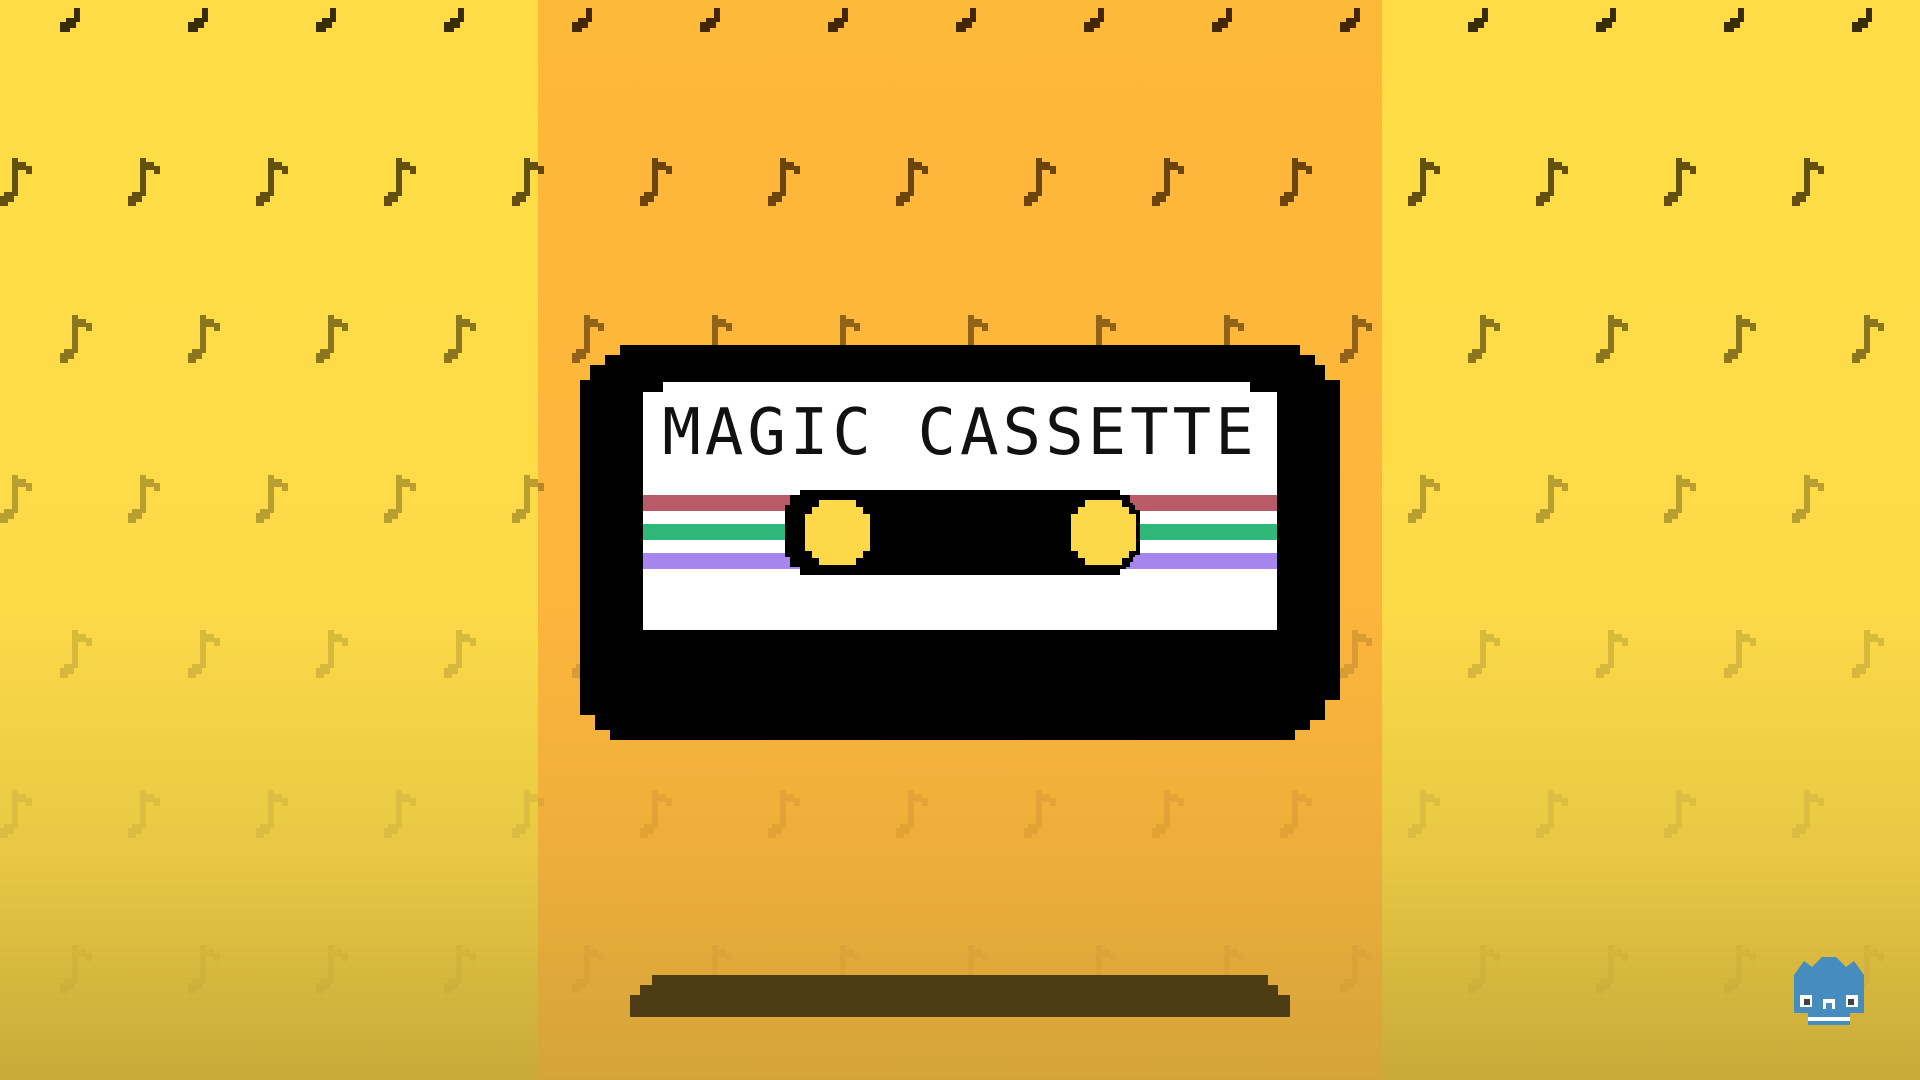 The width and height of the screenshot is (1920, 1080). I want to click on reel-left, so click(837, 532).